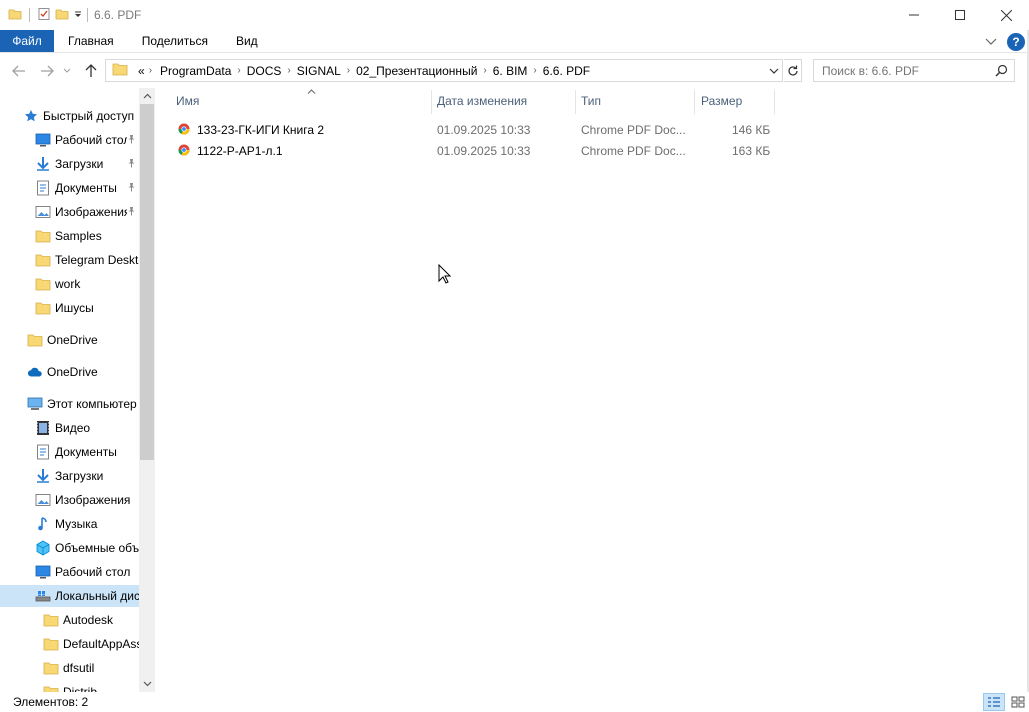 The width and height of the screenshot is (1029, 712). I want to click on tab-home: Главная, so click(91, 41).